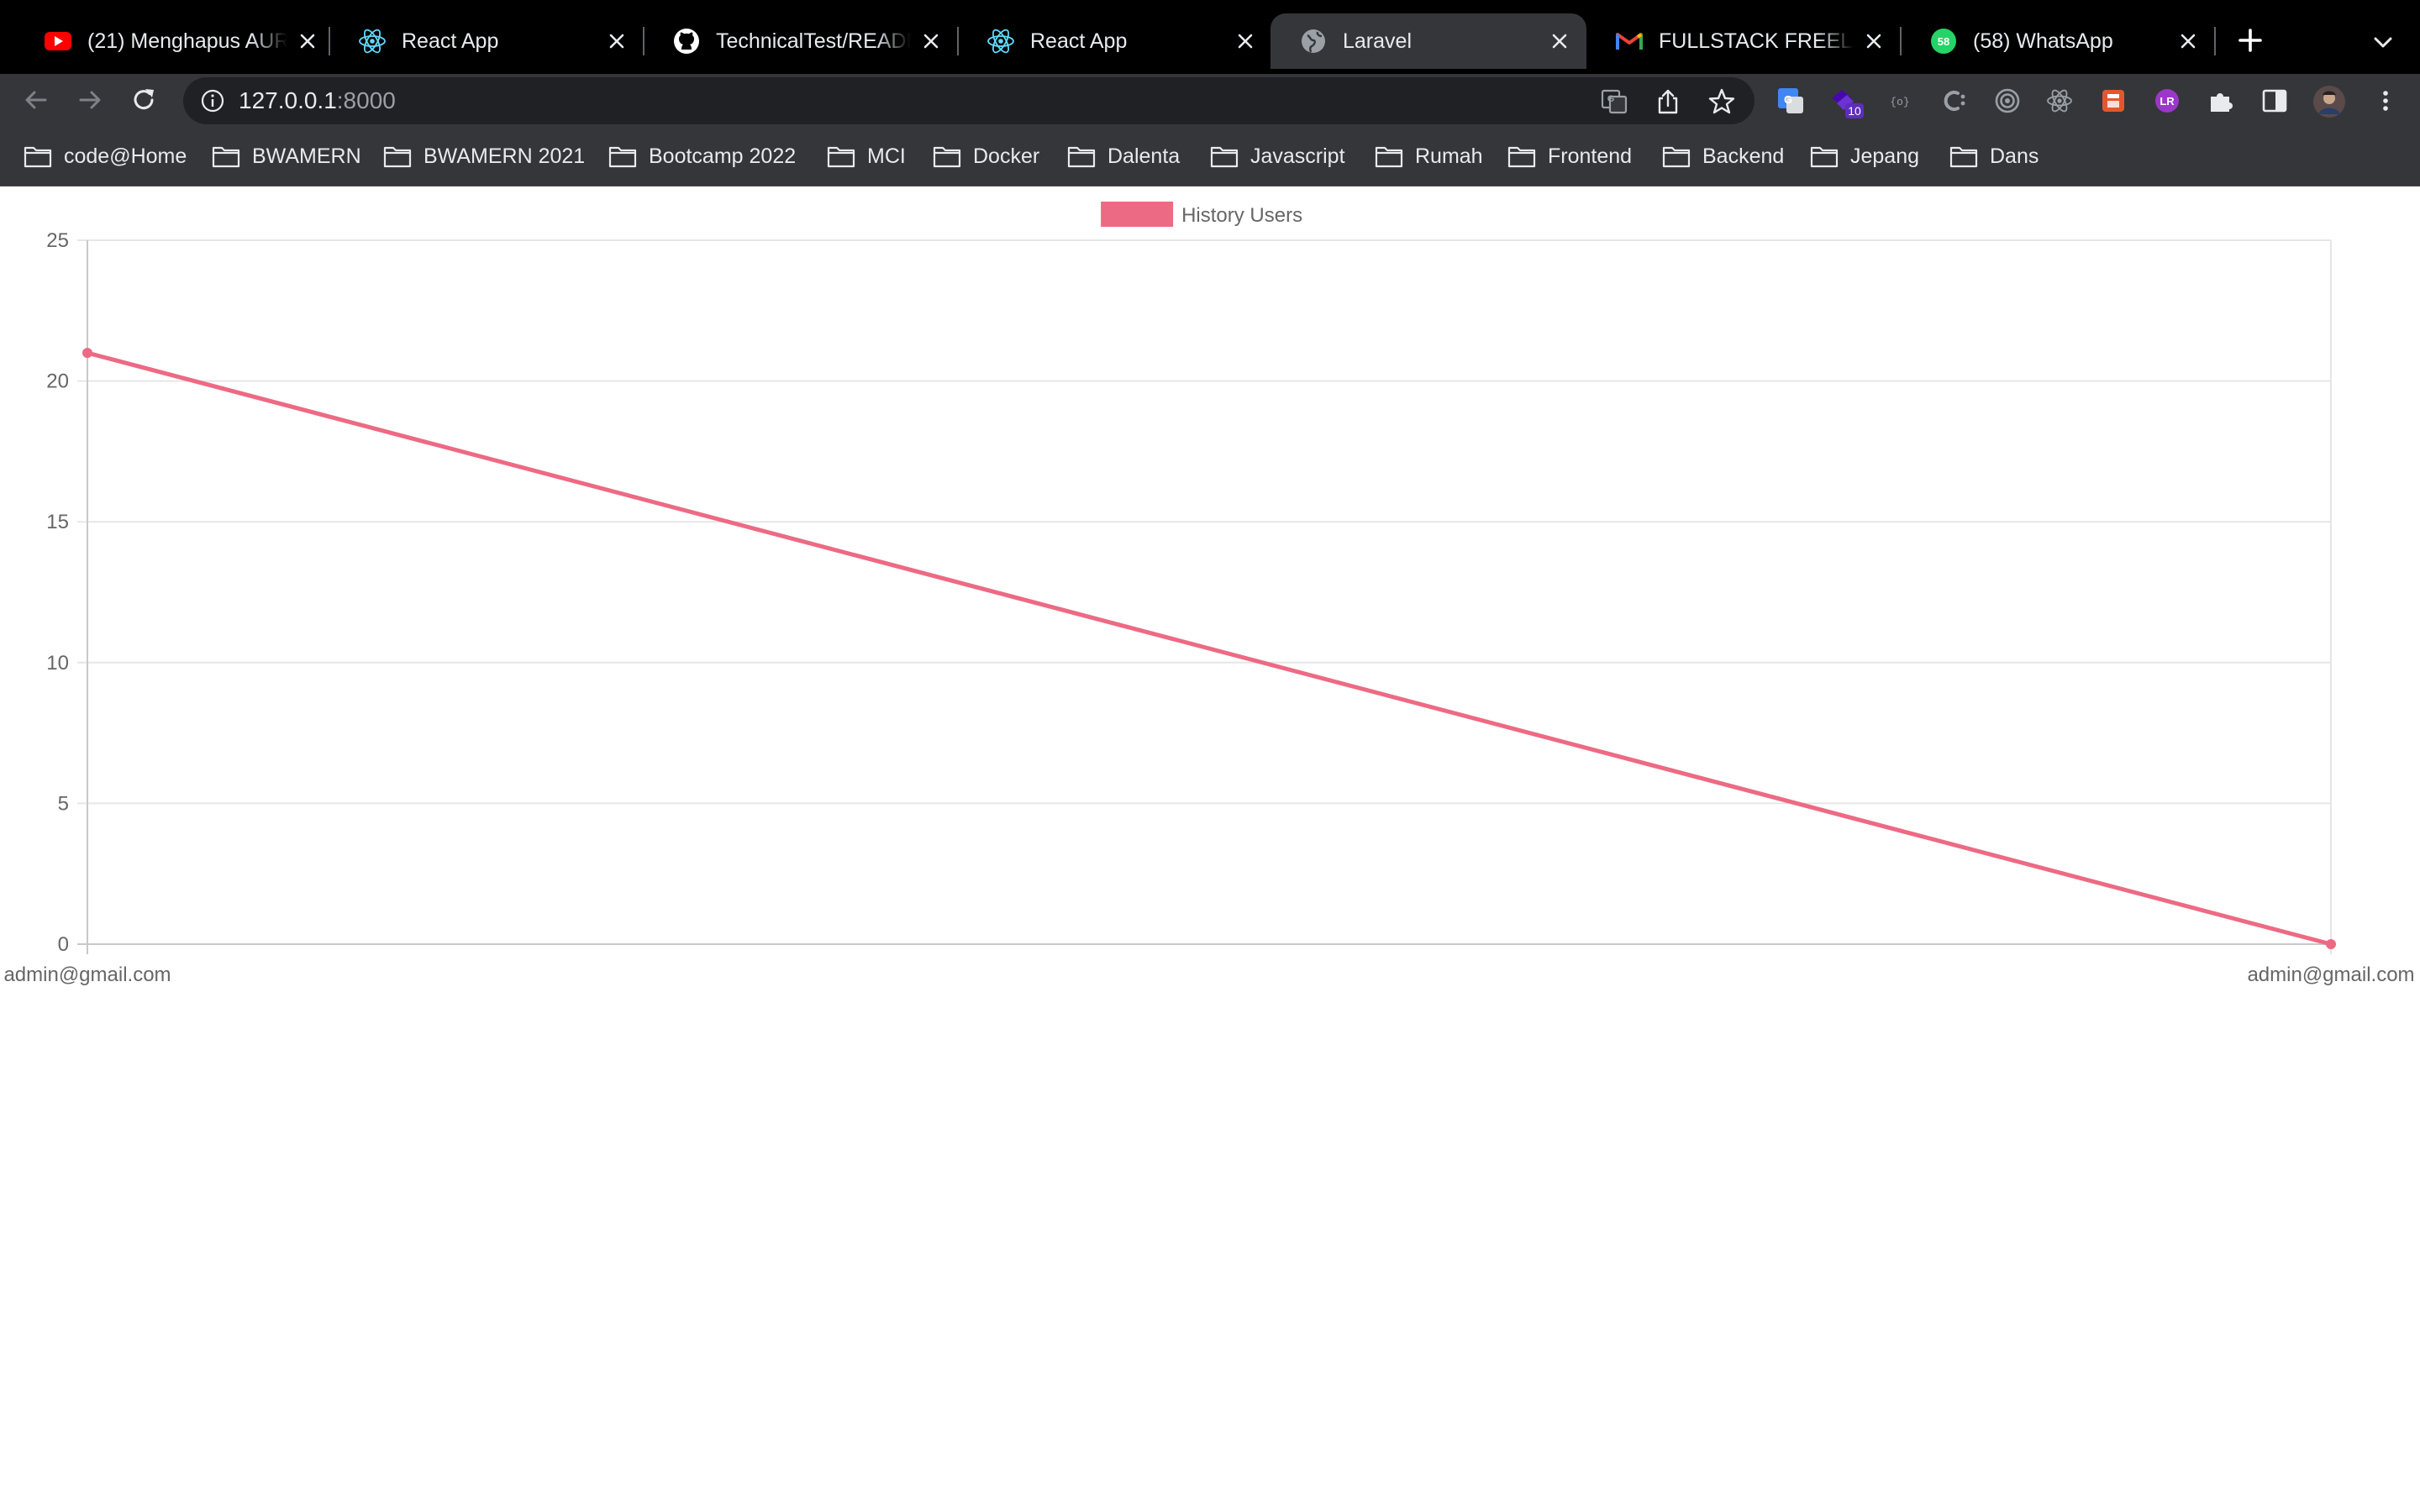  Describe the element at coordinates (1722, 101) in the screenshot. I see `bookmark-star-icon` at that location.